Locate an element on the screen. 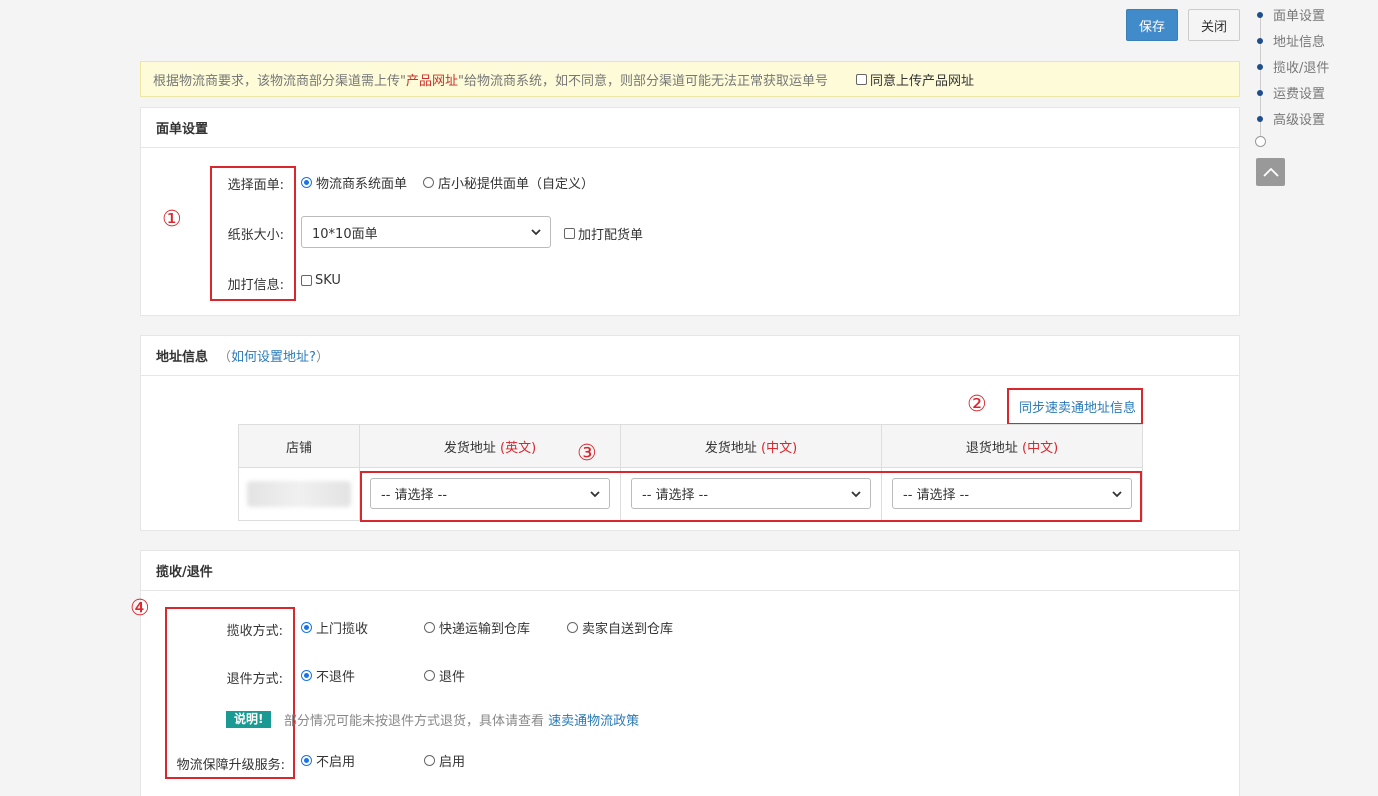  address-table-header: 店铺 发货地址 (英文) 发货地址 (中文) 退货地址 (中文) is located at coordinates (690, 446).